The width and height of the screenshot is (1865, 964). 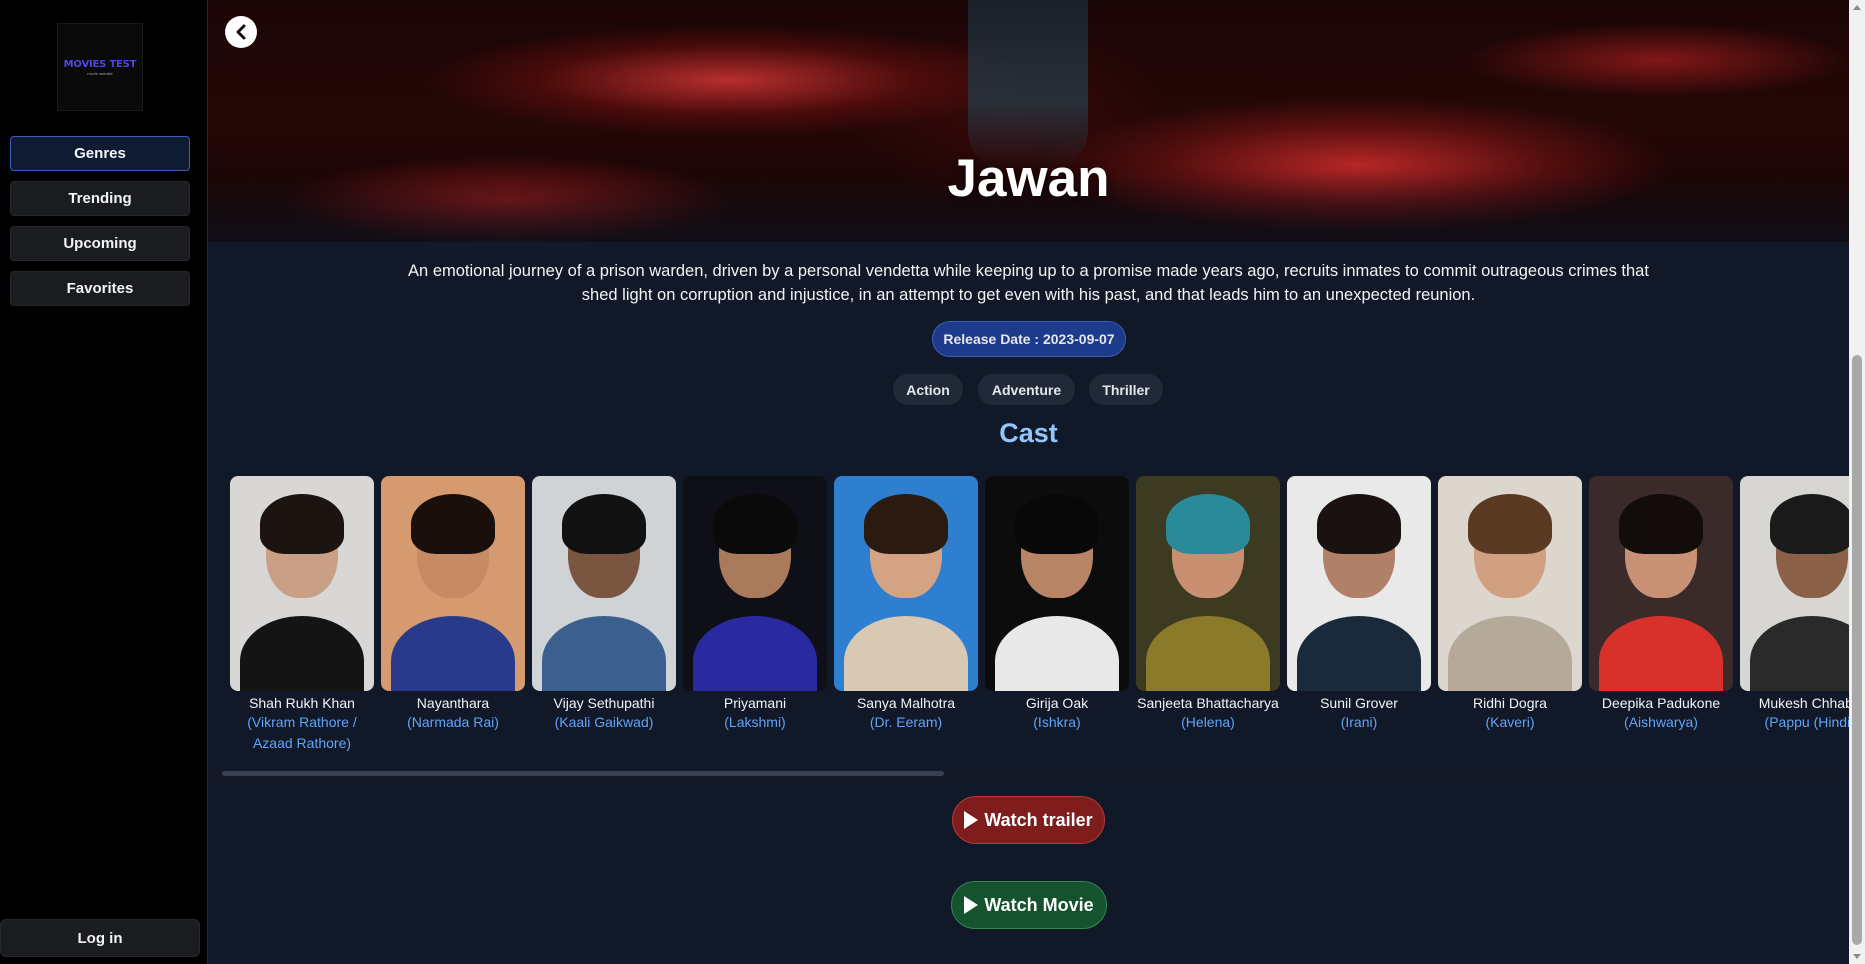 I want to click on cast-role: (Narmada Rai), so click(x=453, y=722).